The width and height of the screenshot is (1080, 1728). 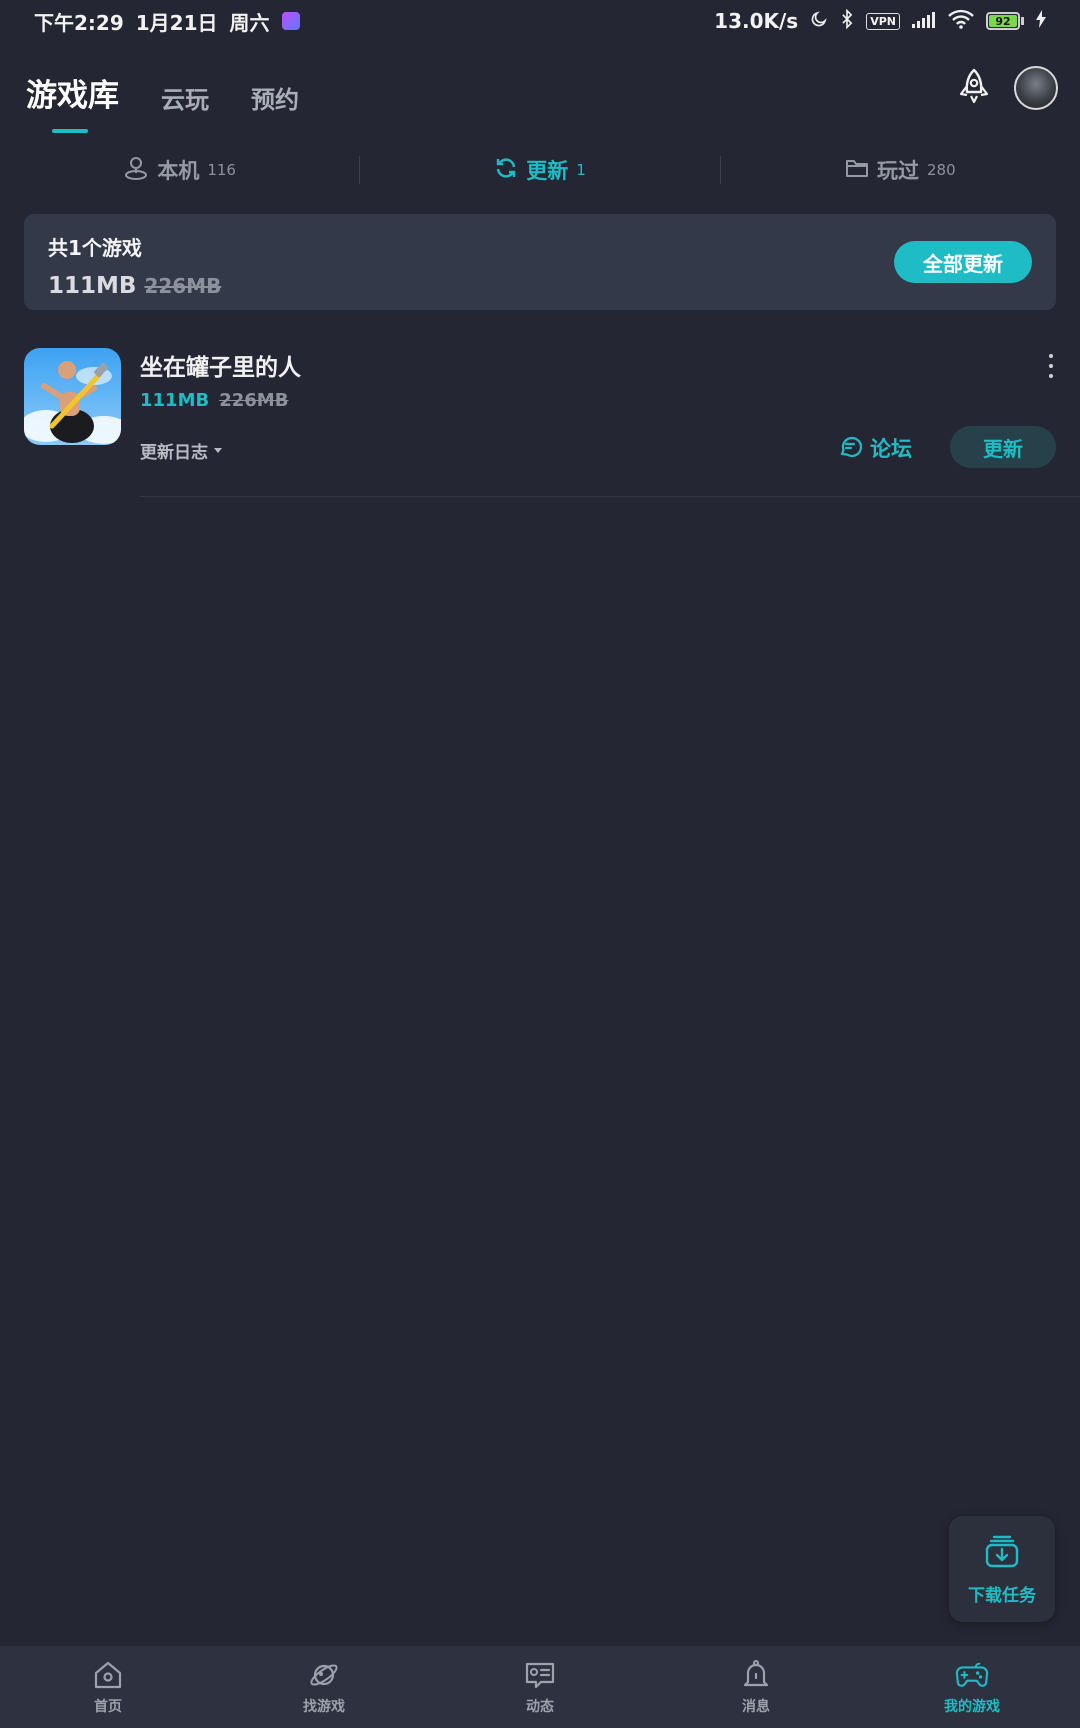 What do you see at coordinates (176, 22) in the screenshot?
I see `status-date: 1月21日` at bounding box center [176, 22].